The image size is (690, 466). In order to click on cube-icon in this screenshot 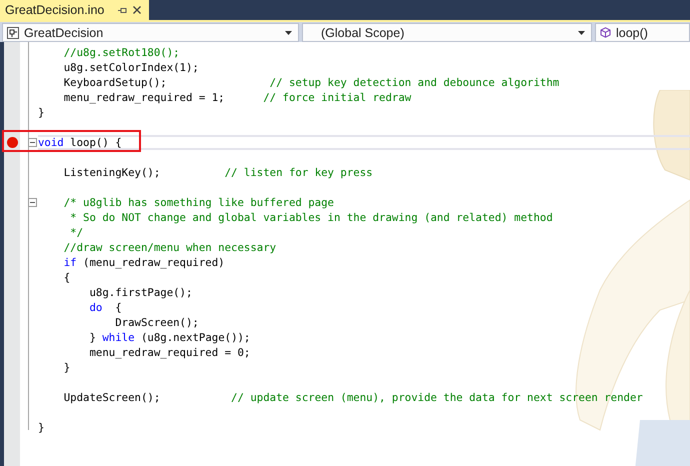, I will do `click(605, 32)`.